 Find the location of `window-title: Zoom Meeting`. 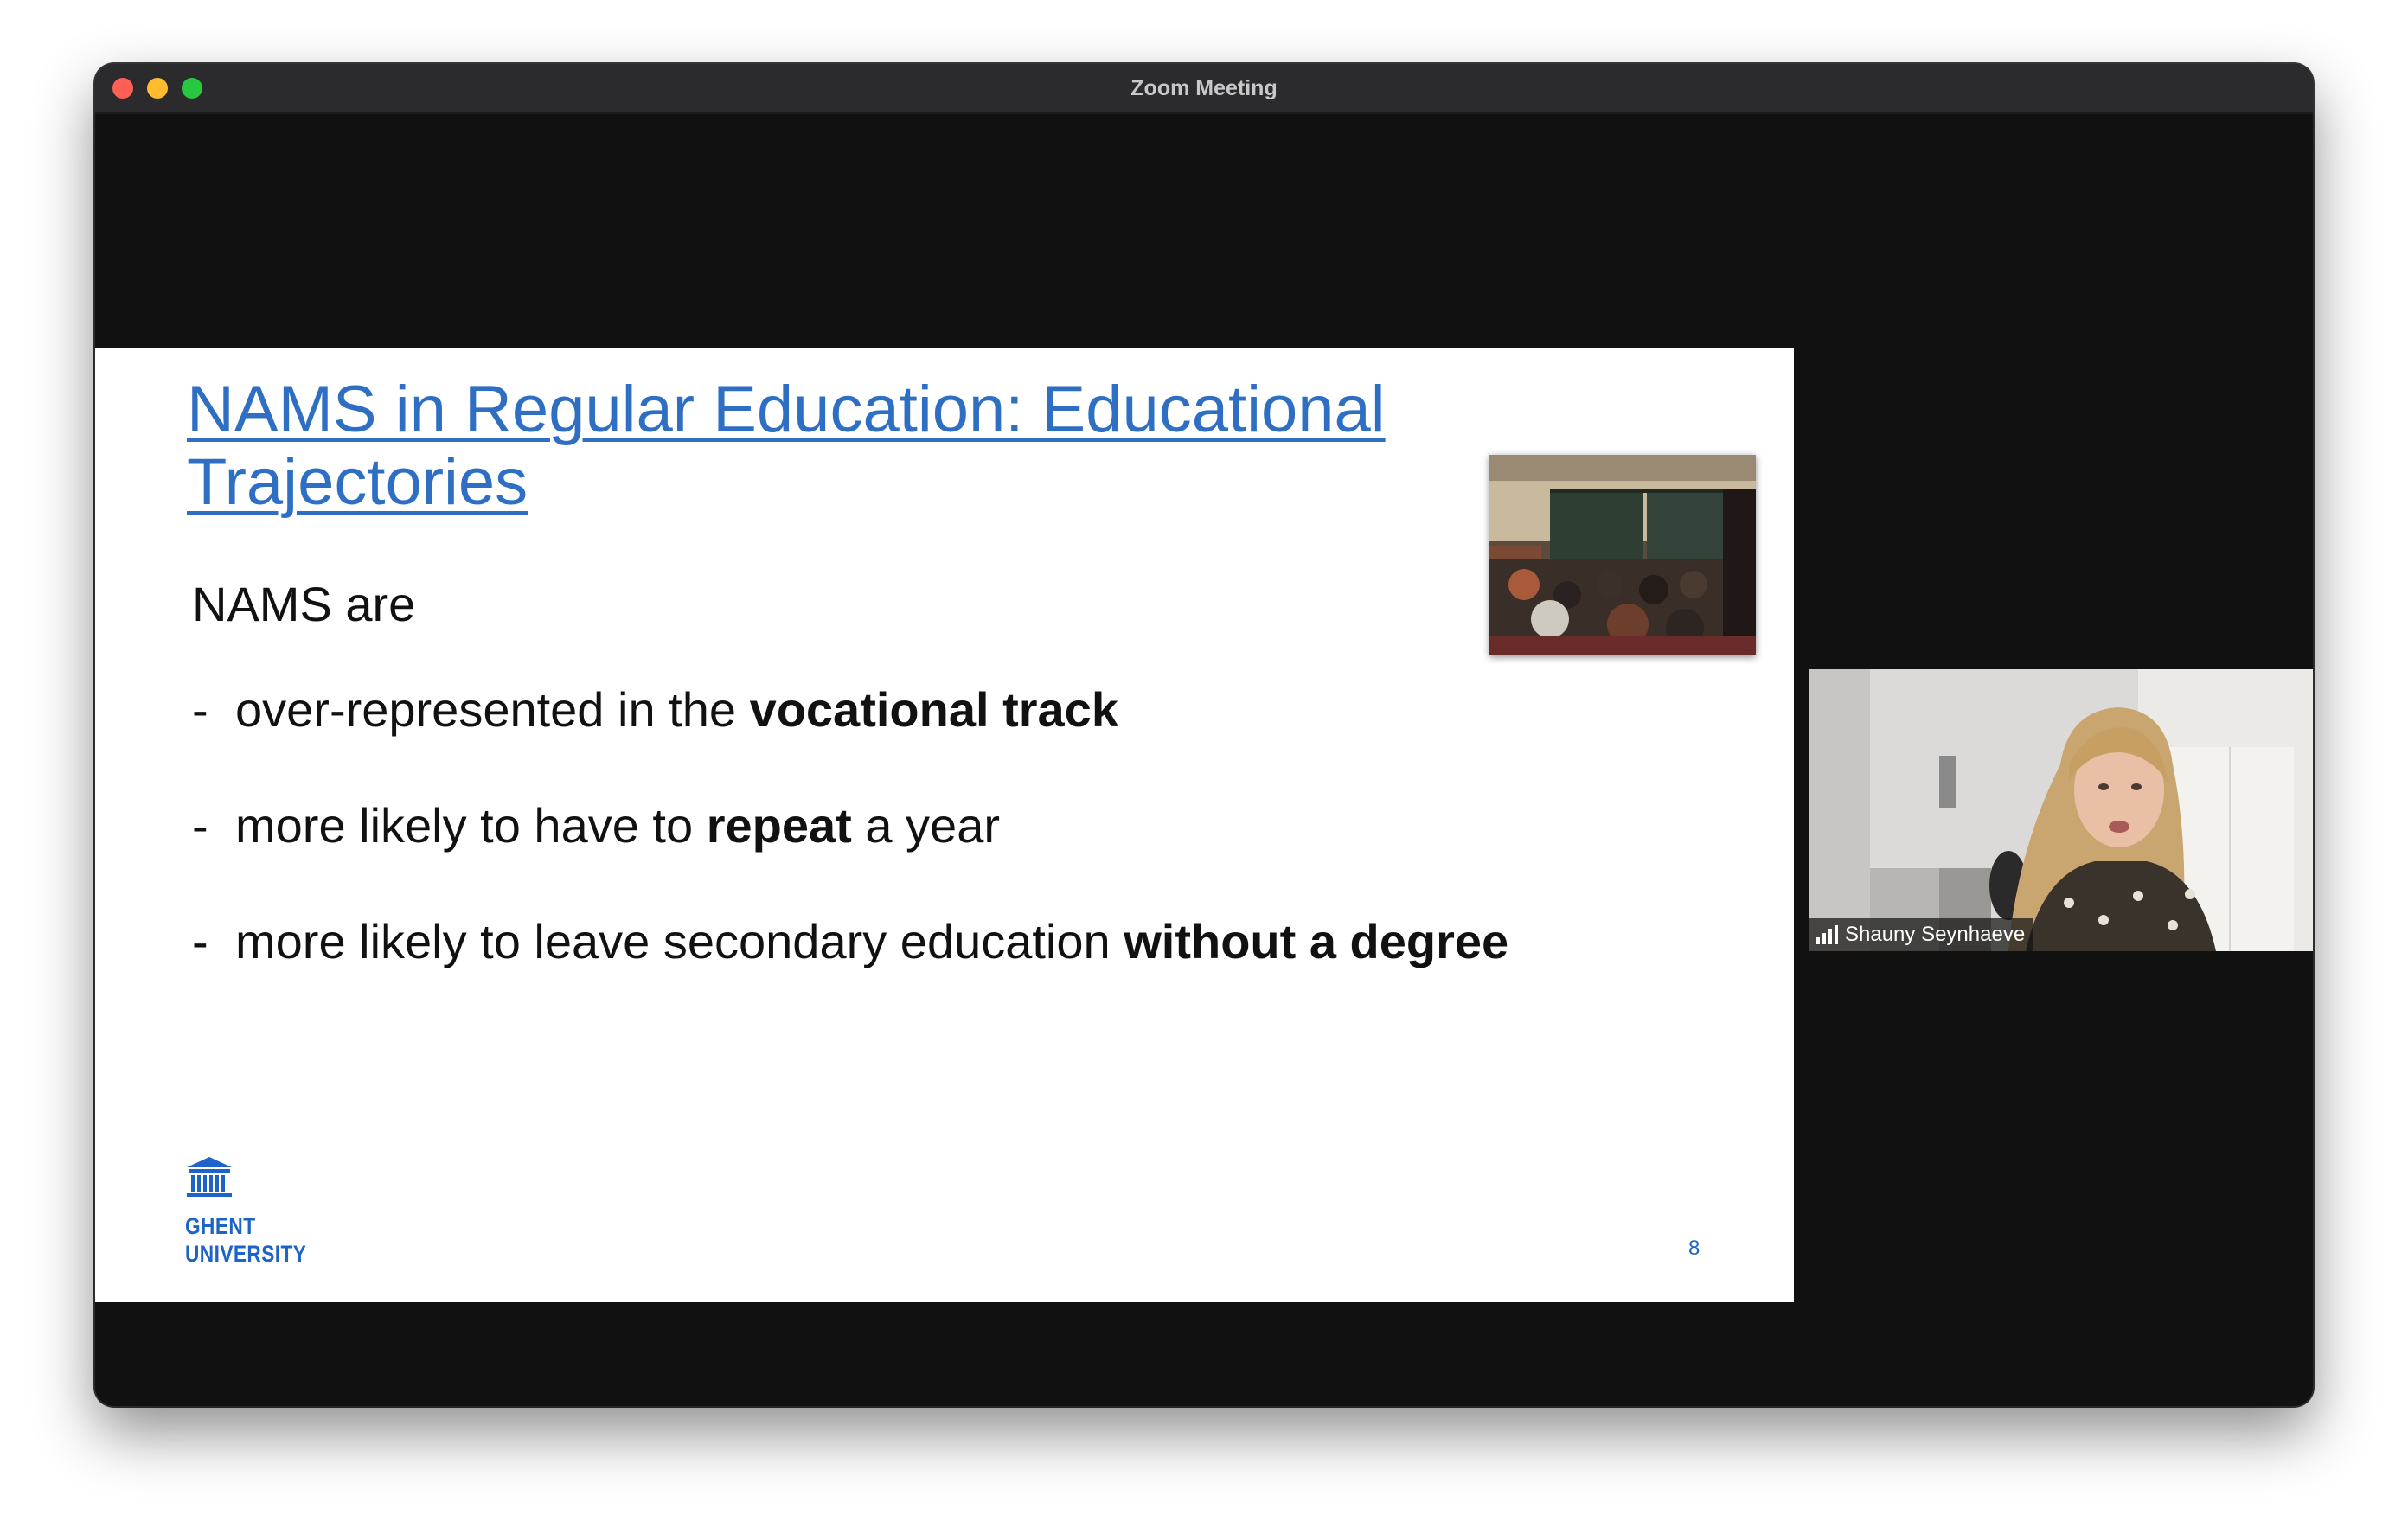

window-title: Zoom Meeting is located at coordinates (1204, 88).